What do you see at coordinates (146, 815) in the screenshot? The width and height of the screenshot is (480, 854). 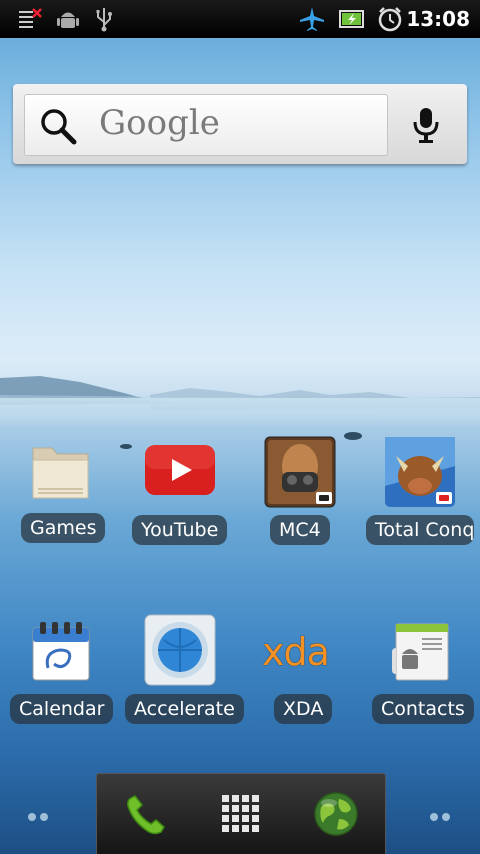 I see `phone-icon` at bounding box center [146, 815].